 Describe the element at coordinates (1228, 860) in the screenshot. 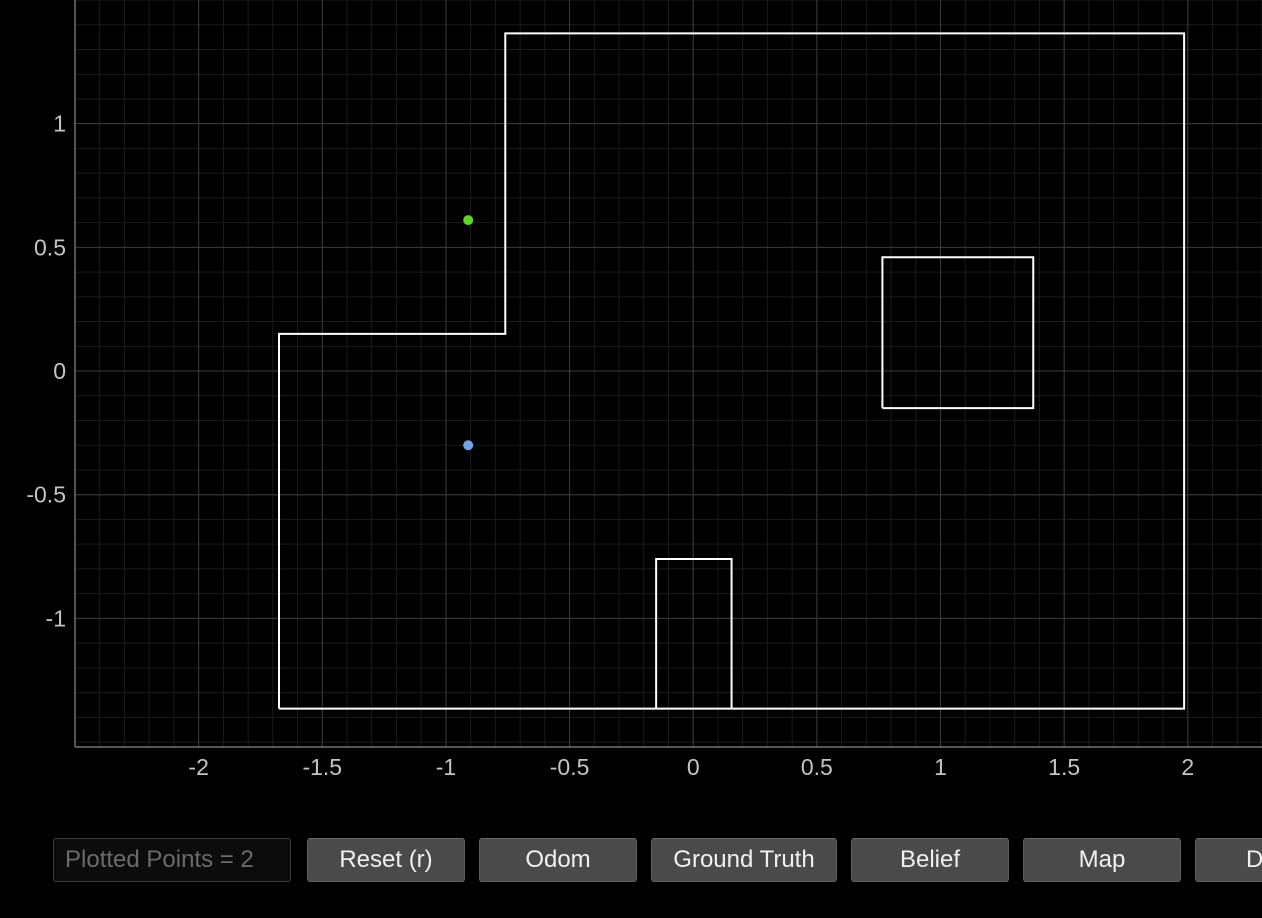

I see `d-button: D` at that location.